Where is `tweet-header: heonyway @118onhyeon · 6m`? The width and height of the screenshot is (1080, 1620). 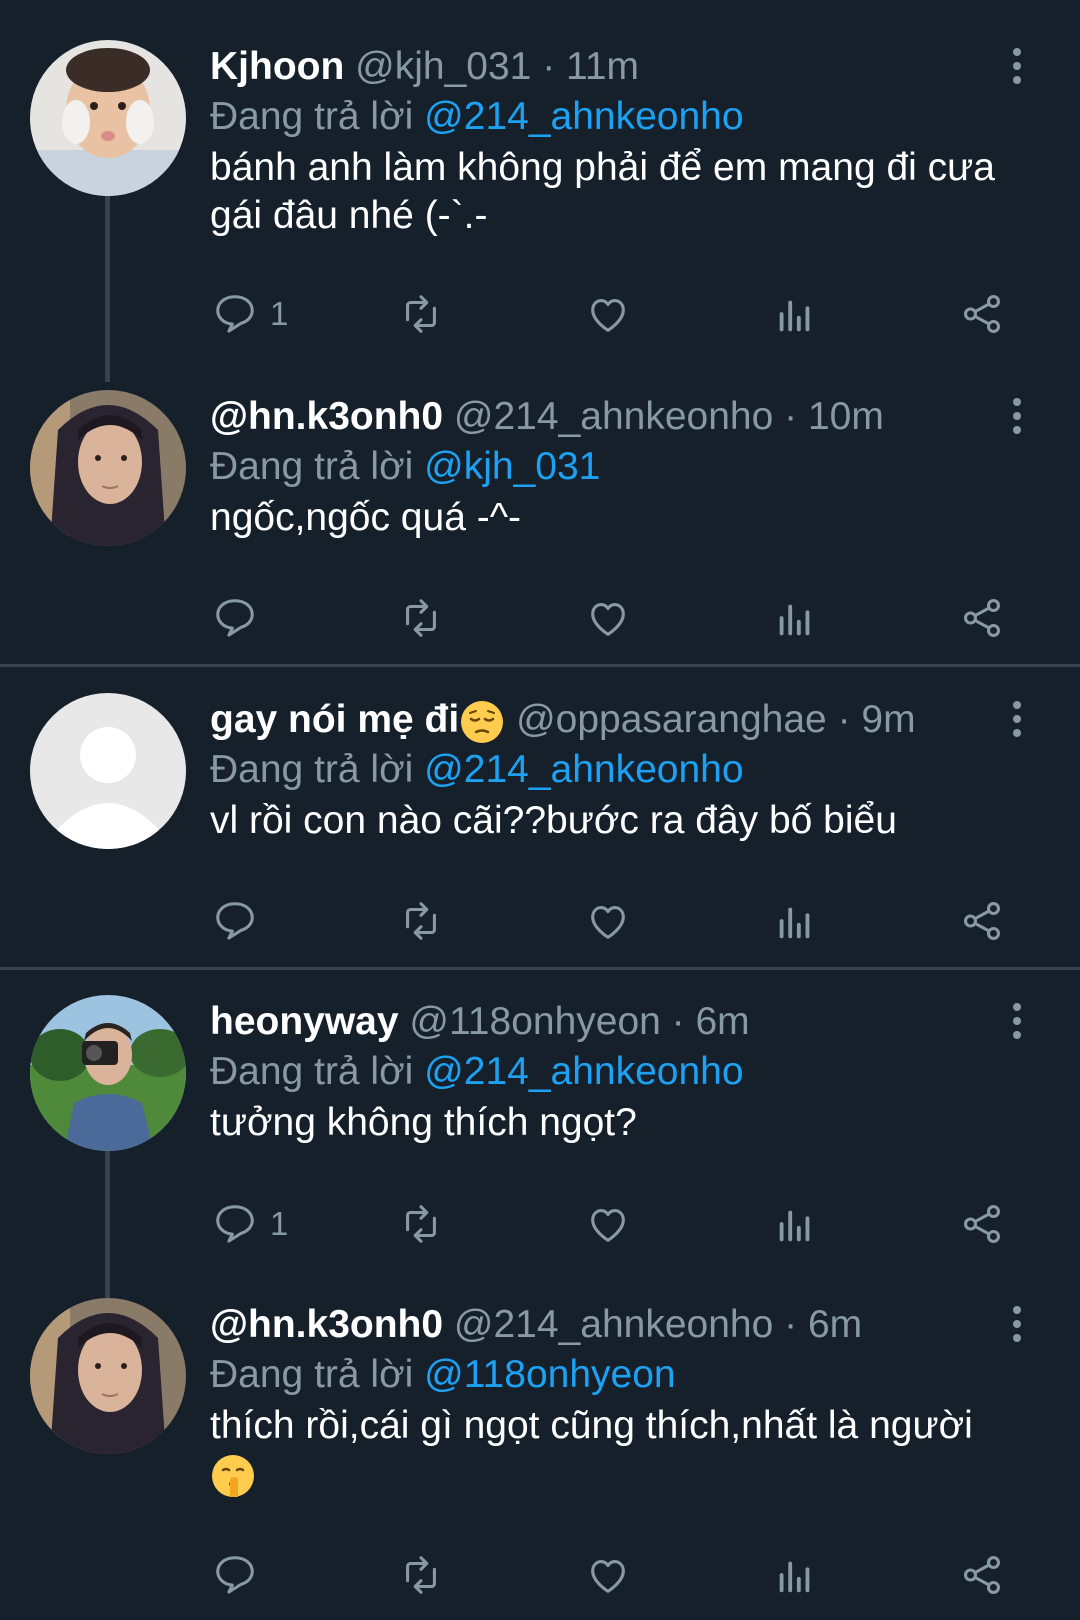 tweet-header: heonyway @118onhyeon · 6m is located at coordinates (480, 1022).